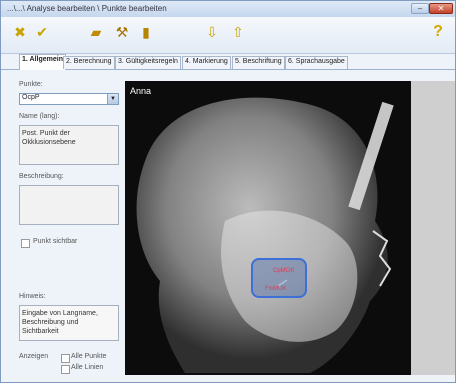  Describe the element at coordinates (42, 62) in the screenshot. I see `tab-allgemein: 1. Allgemein` at that location.